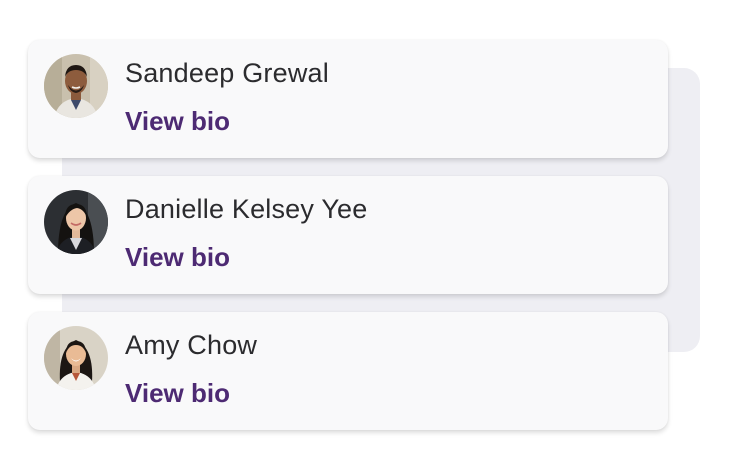 Image resolution: width=736 pixels, height=468 pixels. What do you see at coordinates (191, 345) in the screenshot?
I see `person-name: Amy Chow` at bounding box center [191, 345].